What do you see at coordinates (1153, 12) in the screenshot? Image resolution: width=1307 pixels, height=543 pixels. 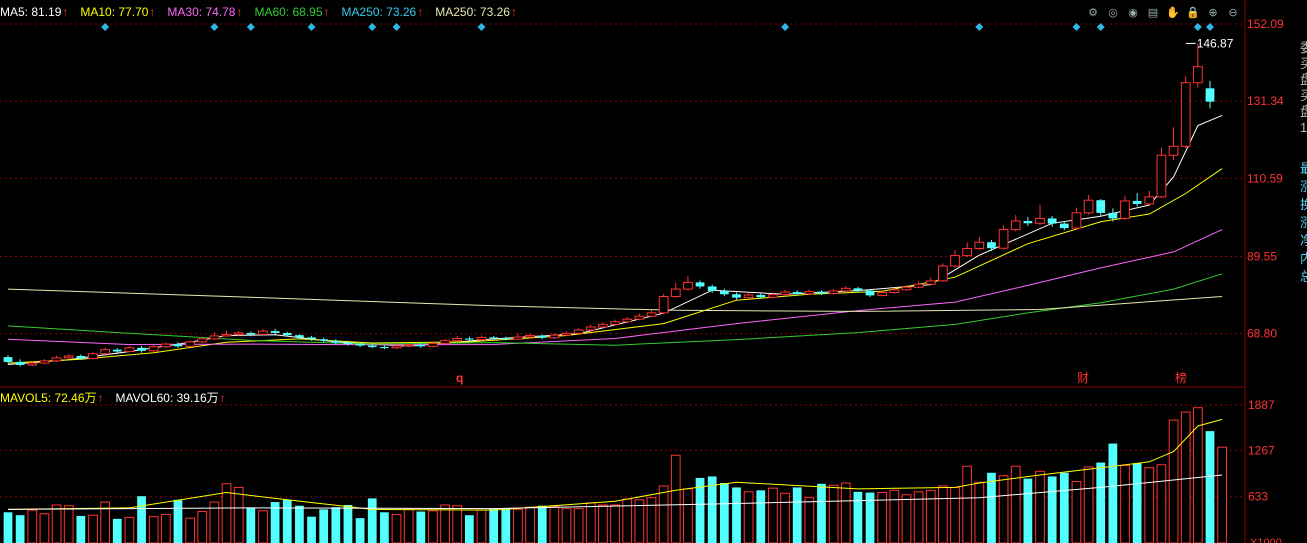 I see `calendar-icon: ▤` at bounding box center [1153, 12].